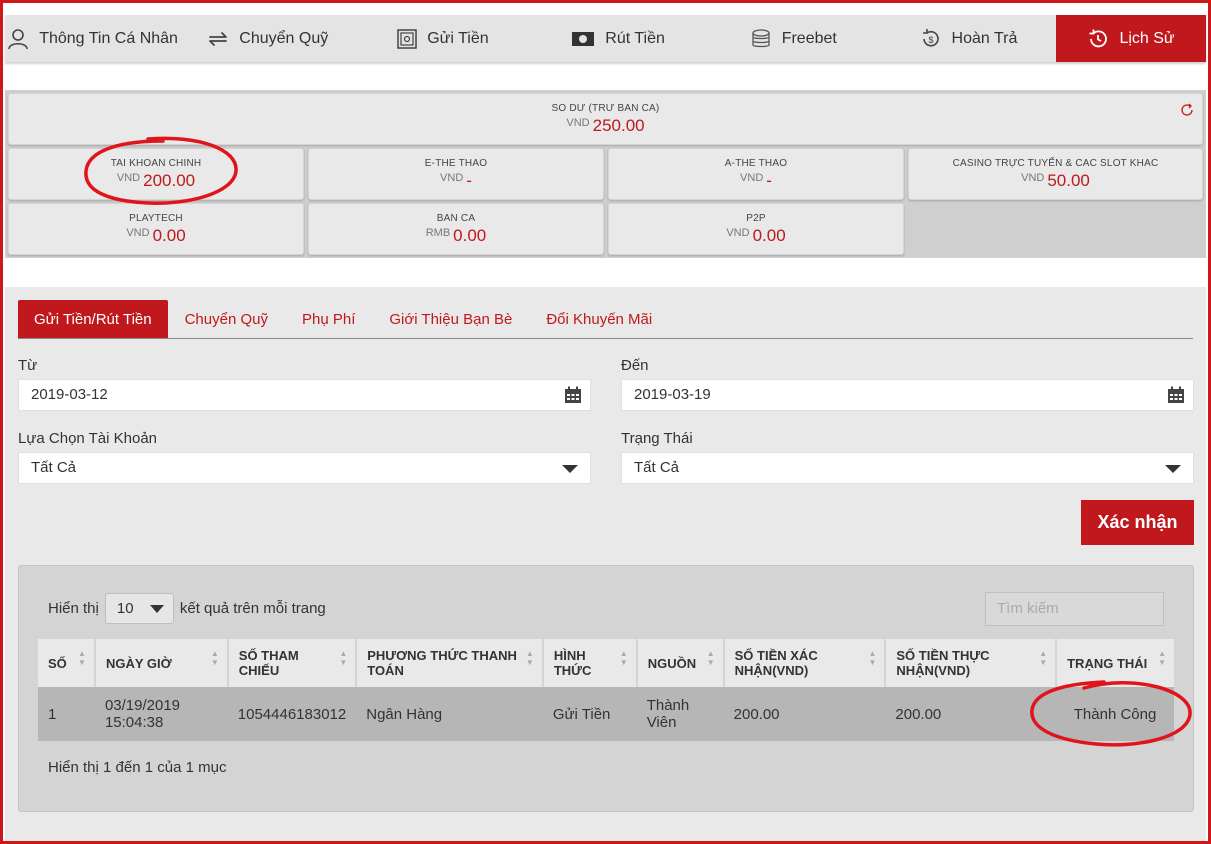 The width and height of the screenshot is (1211, 844). I want to click on user-icon, so click(18, 38).